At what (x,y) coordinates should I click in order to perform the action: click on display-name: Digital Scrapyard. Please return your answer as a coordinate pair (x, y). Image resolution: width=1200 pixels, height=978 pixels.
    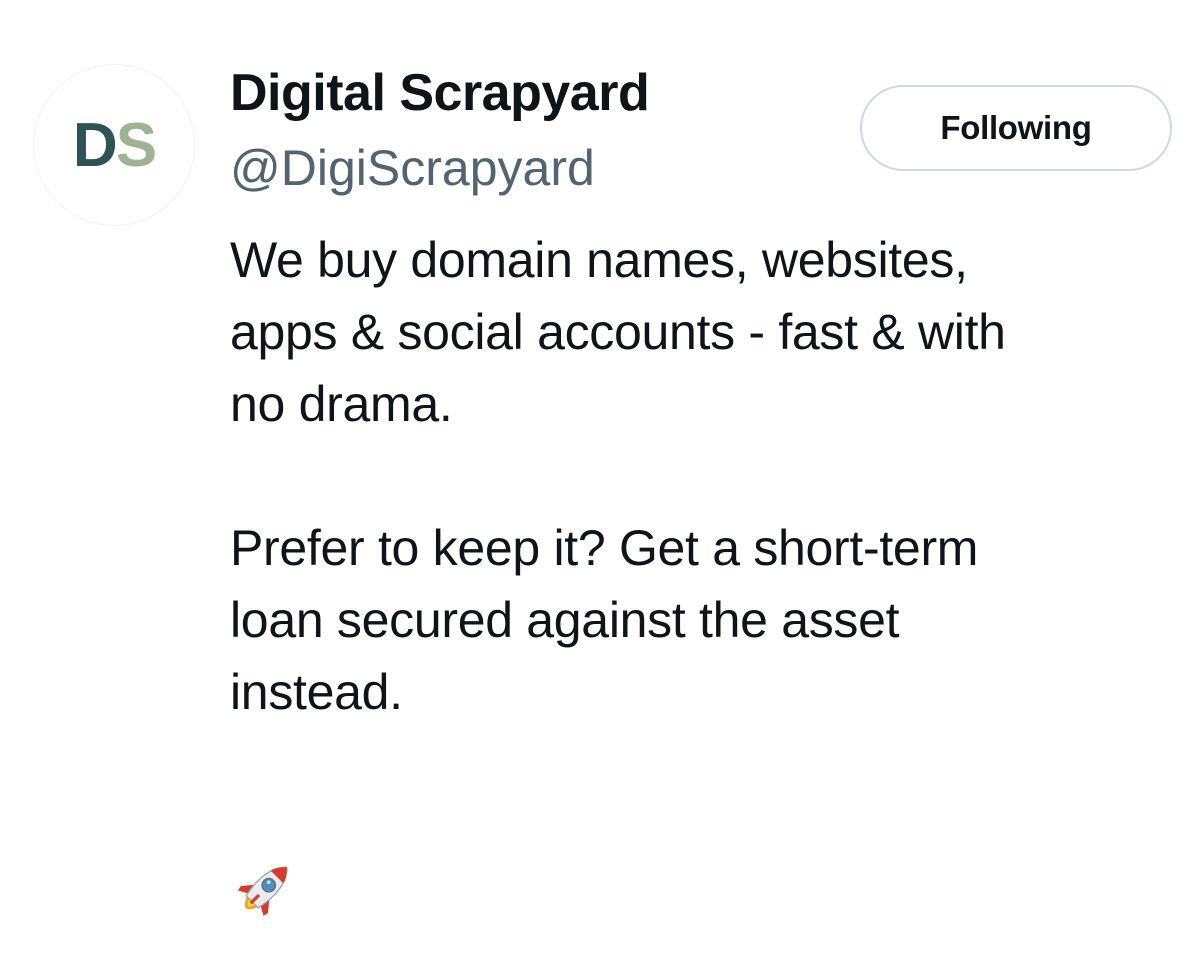
    Looking at the image, I should click on (440, 94).